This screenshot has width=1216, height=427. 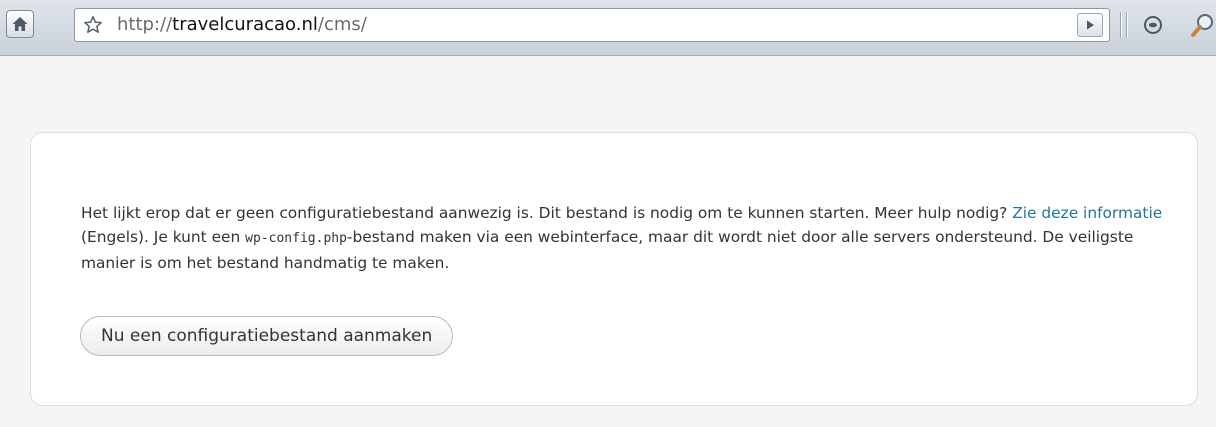 I want to click on url-prefix: http://, so click(x=145, y=24).